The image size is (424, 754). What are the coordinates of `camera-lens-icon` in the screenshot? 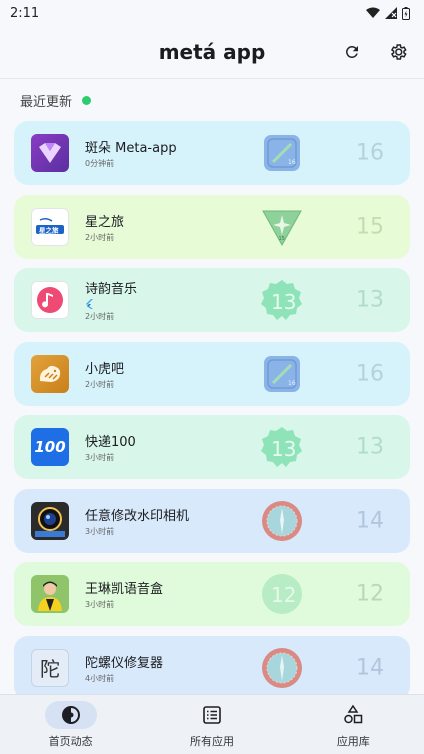 It's located at (50, 520).